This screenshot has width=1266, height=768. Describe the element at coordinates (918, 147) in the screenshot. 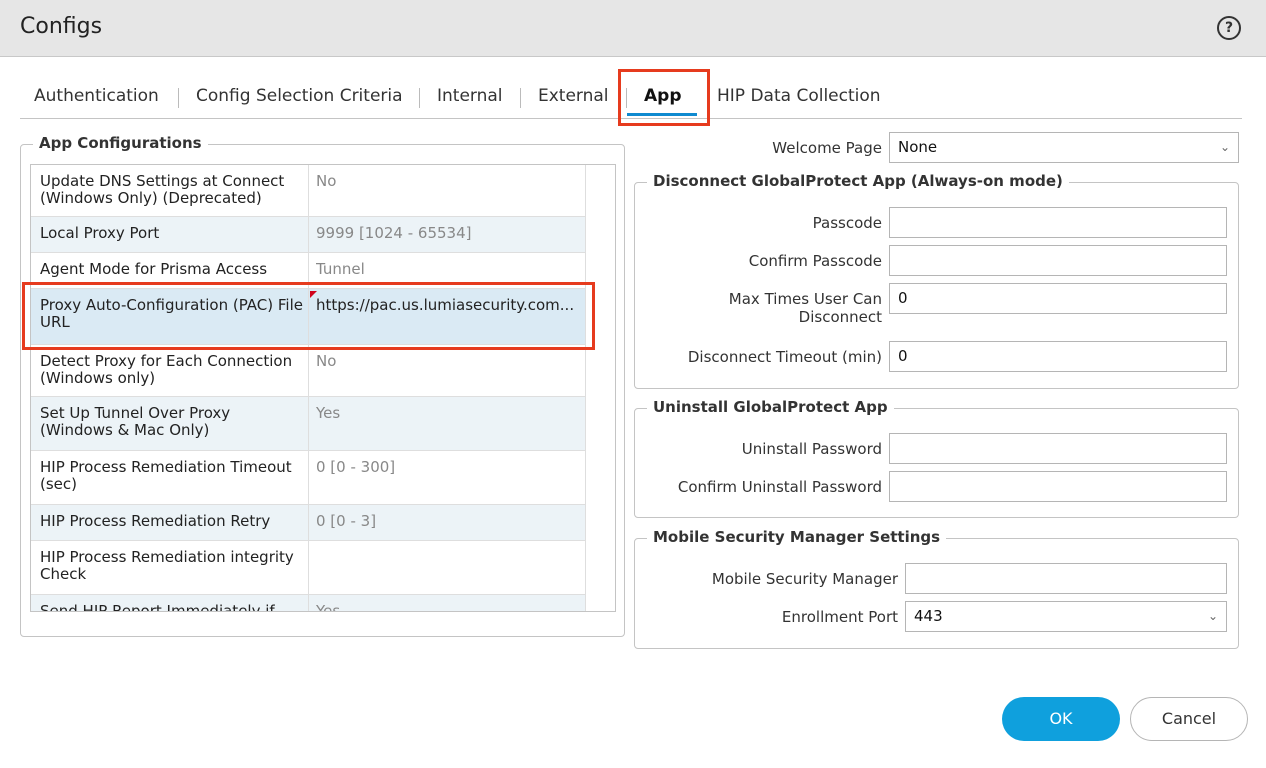

I see `welcome-page-value: None` at that location.